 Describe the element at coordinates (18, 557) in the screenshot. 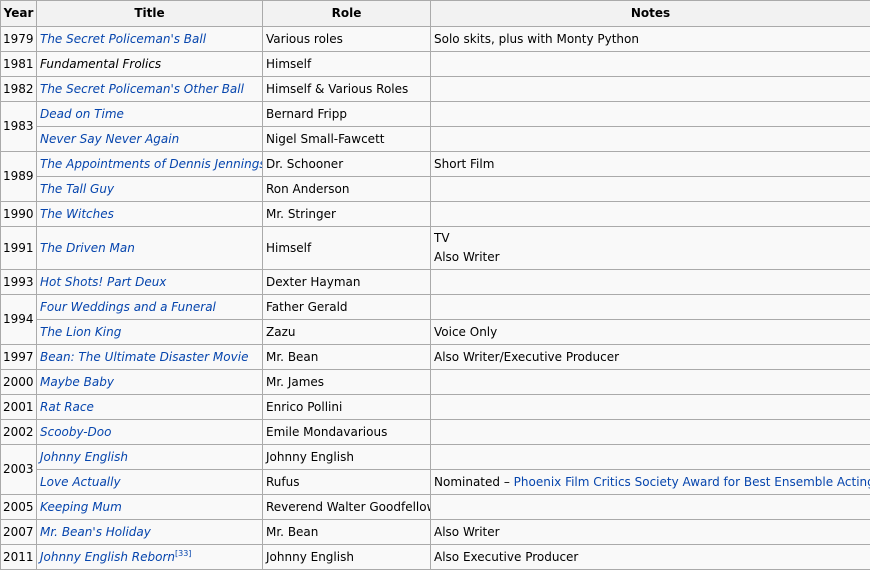

I see `year-cell: 2011` at that location.